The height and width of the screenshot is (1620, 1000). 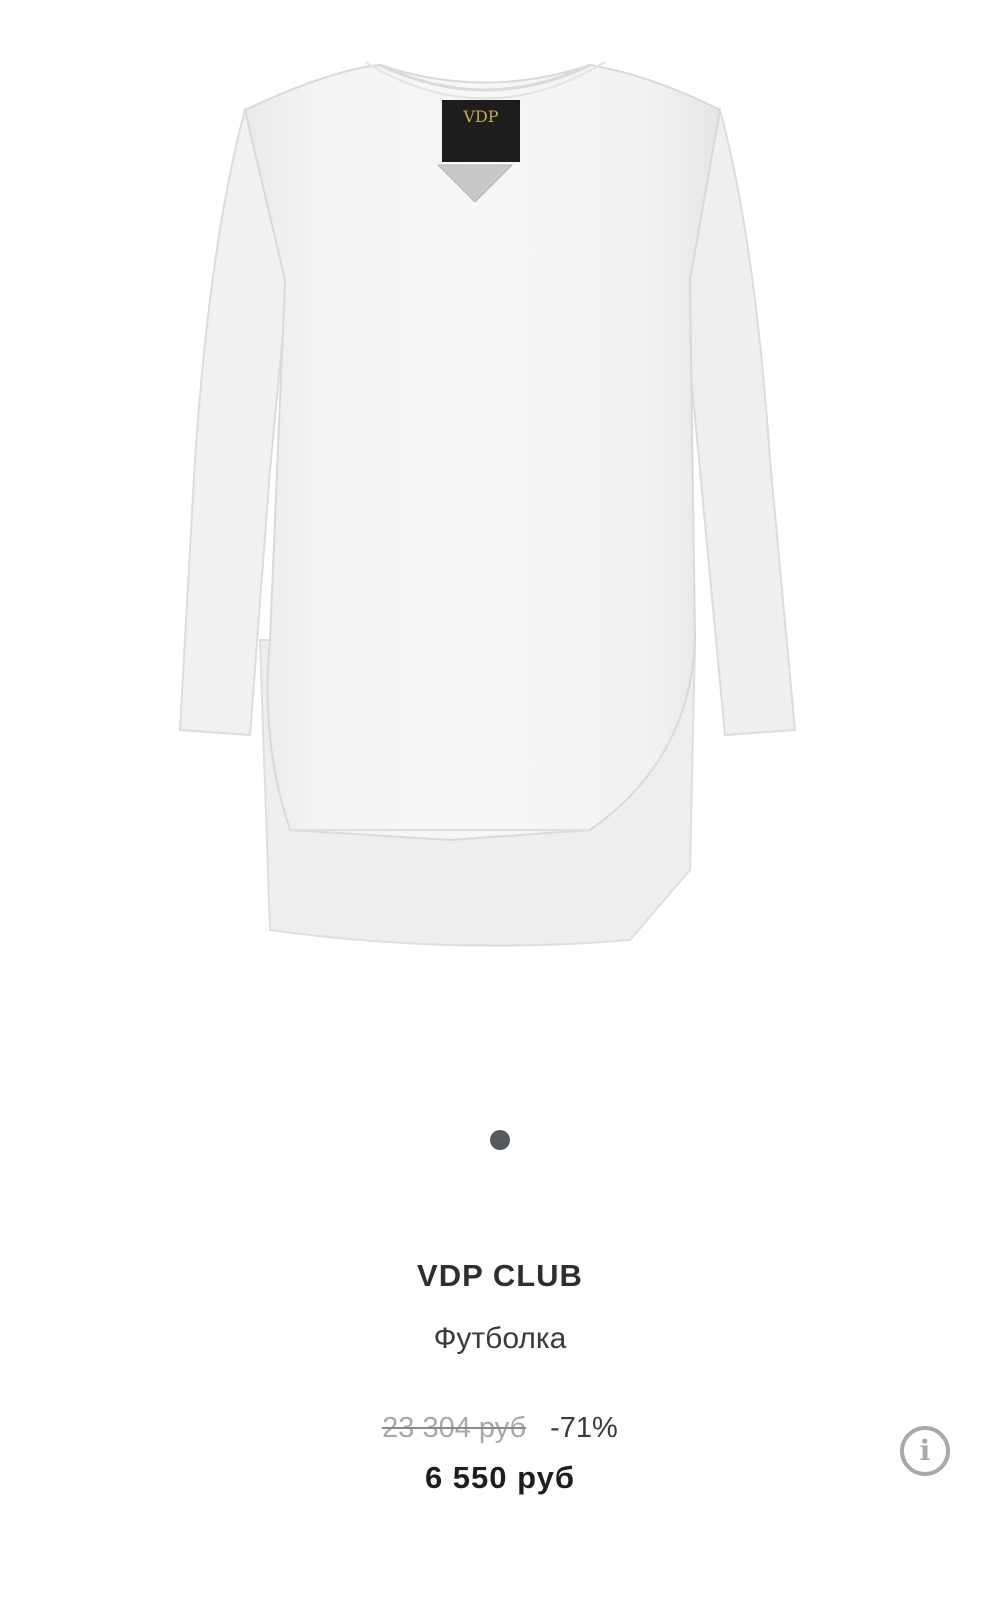 I want to click on info-icon: i, so click(x=925, y=1450).